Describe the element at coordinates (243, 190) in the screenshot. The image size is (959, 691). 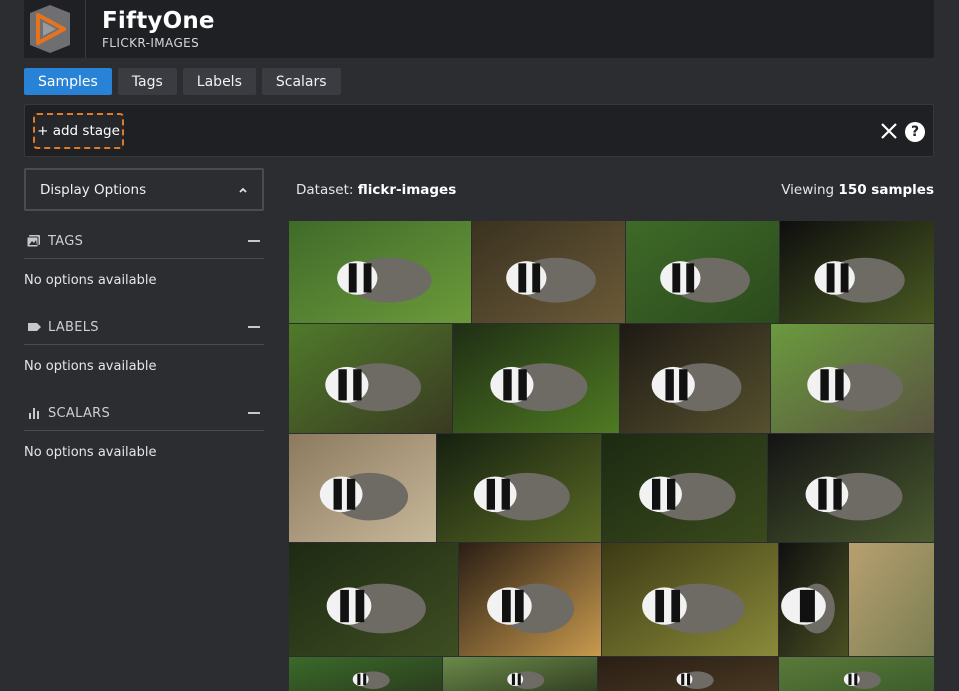
I see `chevron-up-icon` at that location.